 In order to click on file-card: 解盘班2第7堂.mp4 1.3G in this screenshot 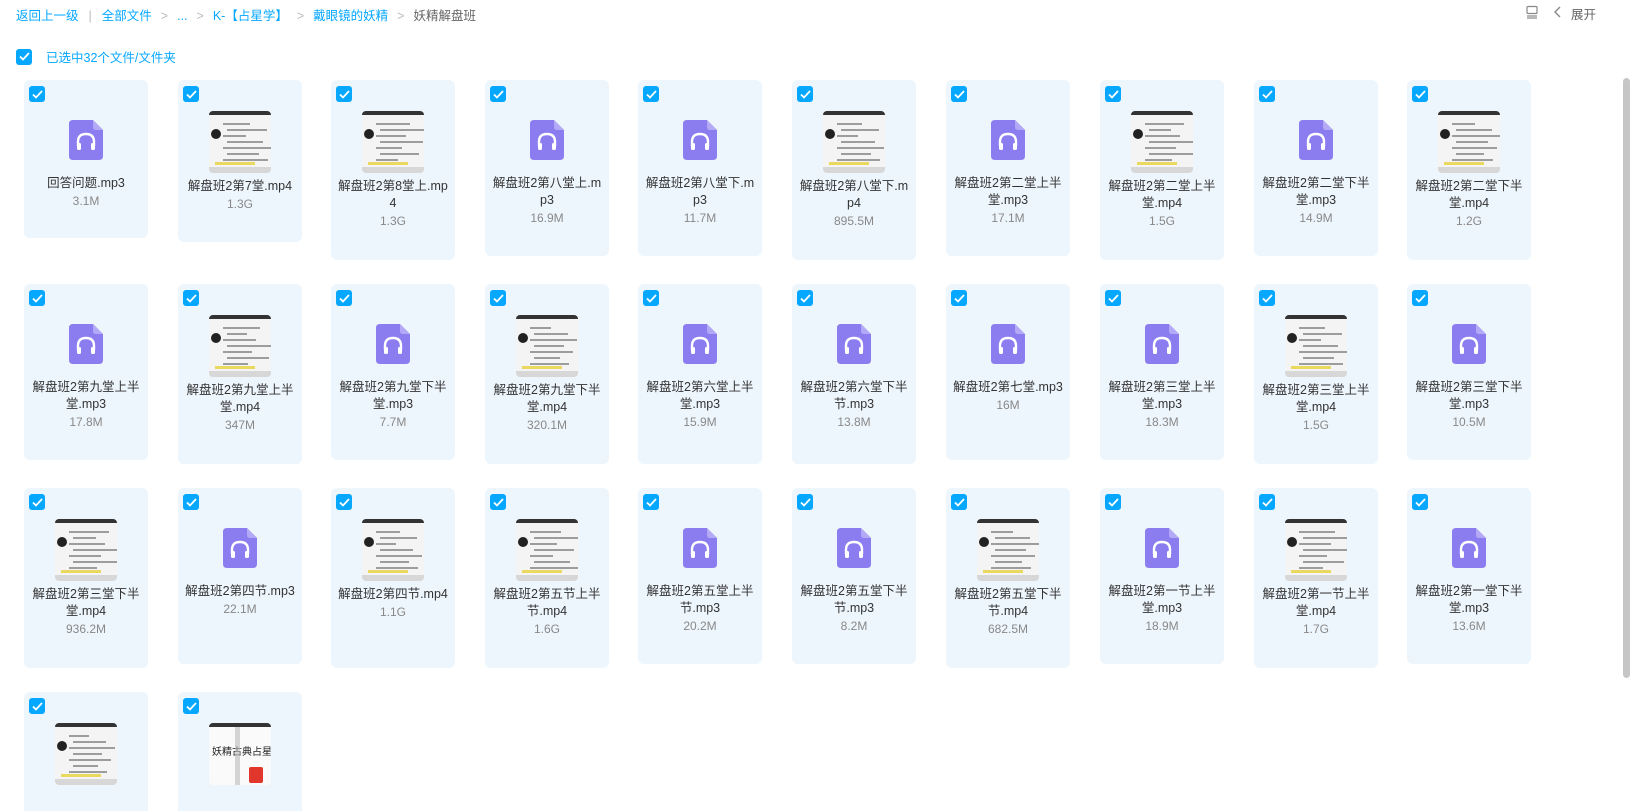, I will do `click(240, 161)`.